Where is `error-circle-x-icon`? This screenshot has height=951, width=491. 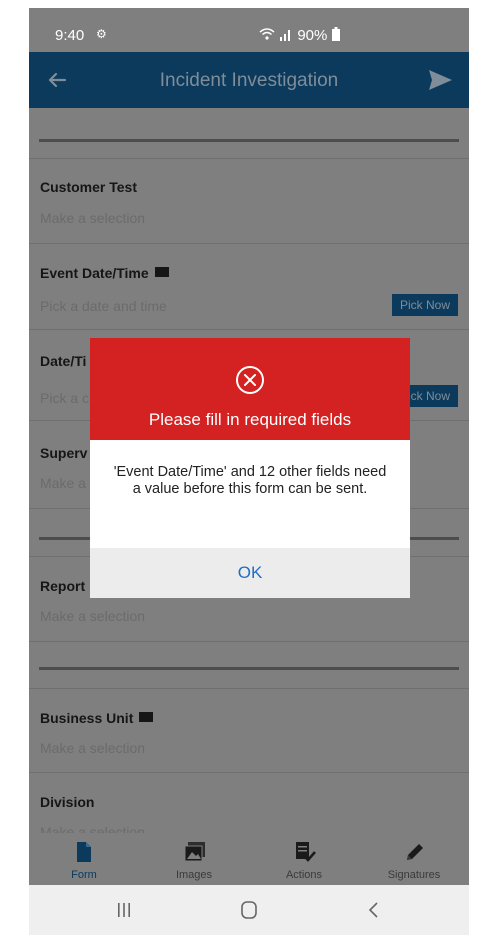
error-circle-x-icon is located at coordinates (250, 380).